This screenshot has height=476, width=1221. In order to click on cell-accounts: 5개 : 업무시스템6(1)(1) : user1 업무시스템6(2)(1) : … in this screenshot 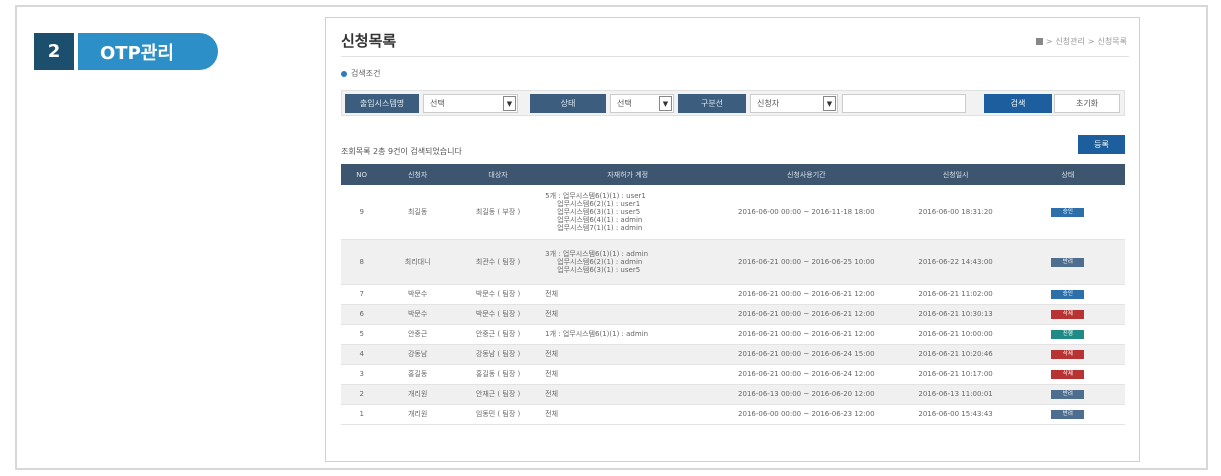, I will do `click(628, 212)`.